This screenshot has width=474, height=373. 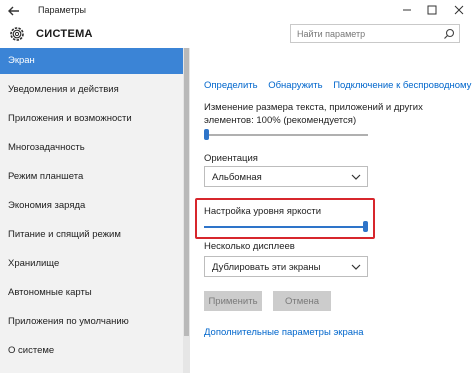 I want to click on apply-button: Применить, so click(x=233, y=301).